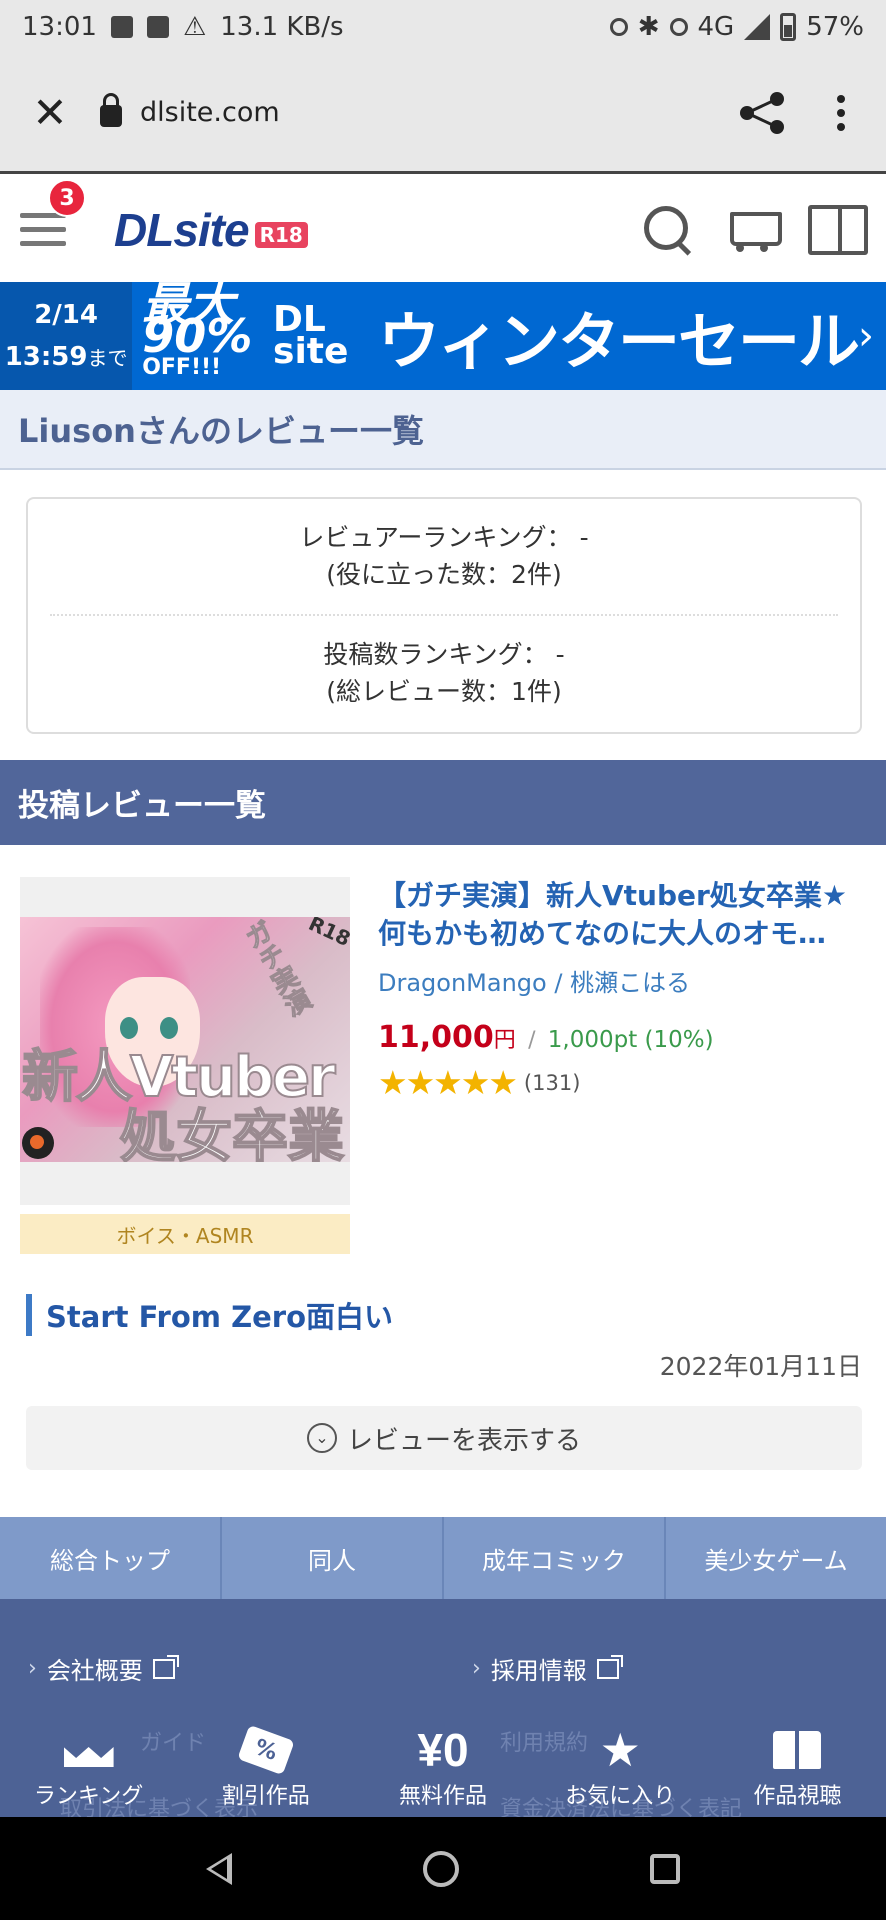 This screenshot has height=1920, width=886. I want to click on nav-general-top: 総合トップ, so click(111, 1558).